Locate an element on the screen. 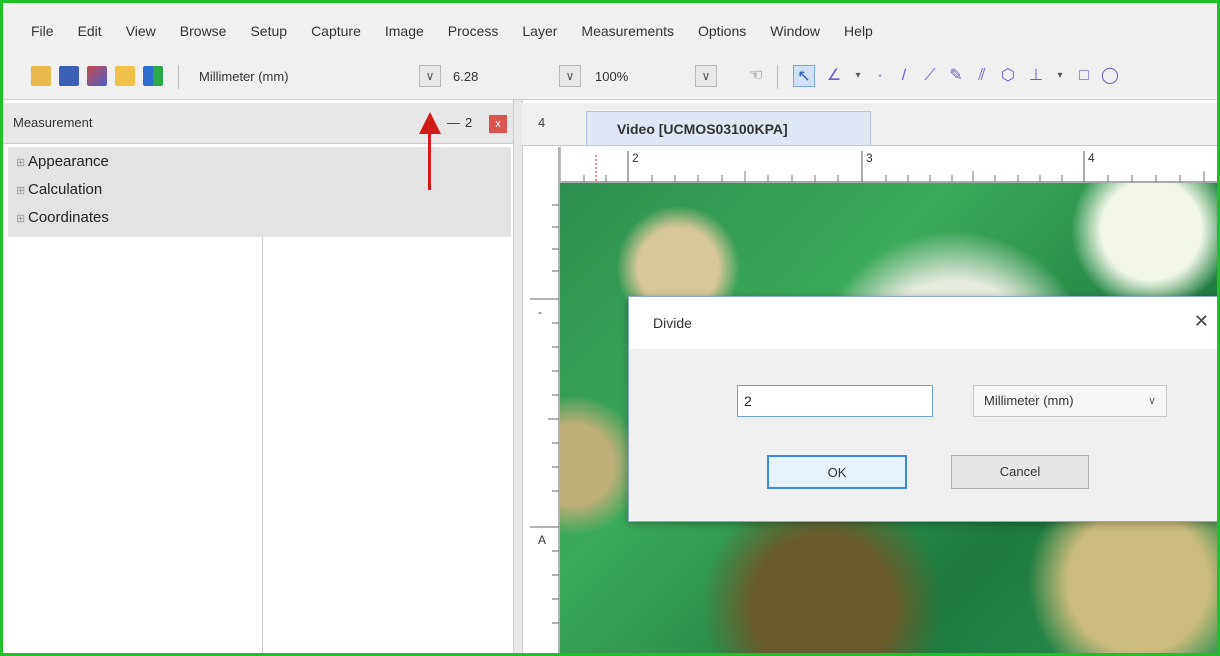  menu-options: Options is located at coordinates (722, 31).